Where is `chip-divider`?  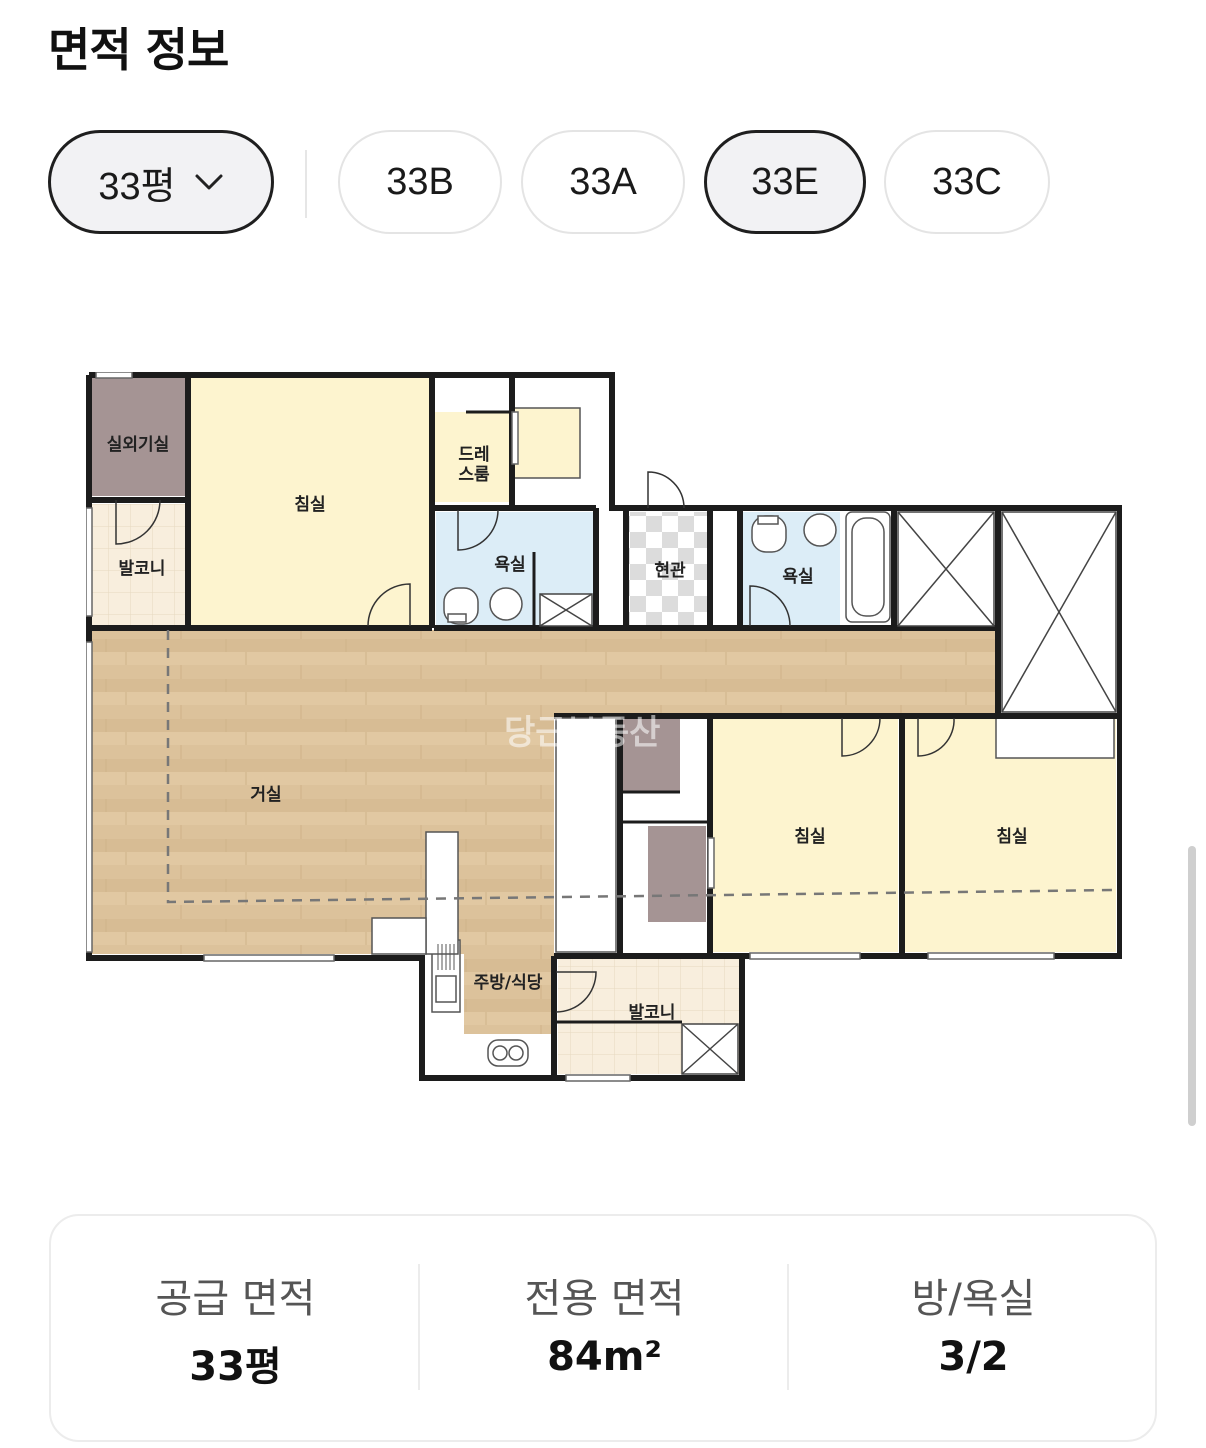 chip-divider is located at coordinates (306, 184).